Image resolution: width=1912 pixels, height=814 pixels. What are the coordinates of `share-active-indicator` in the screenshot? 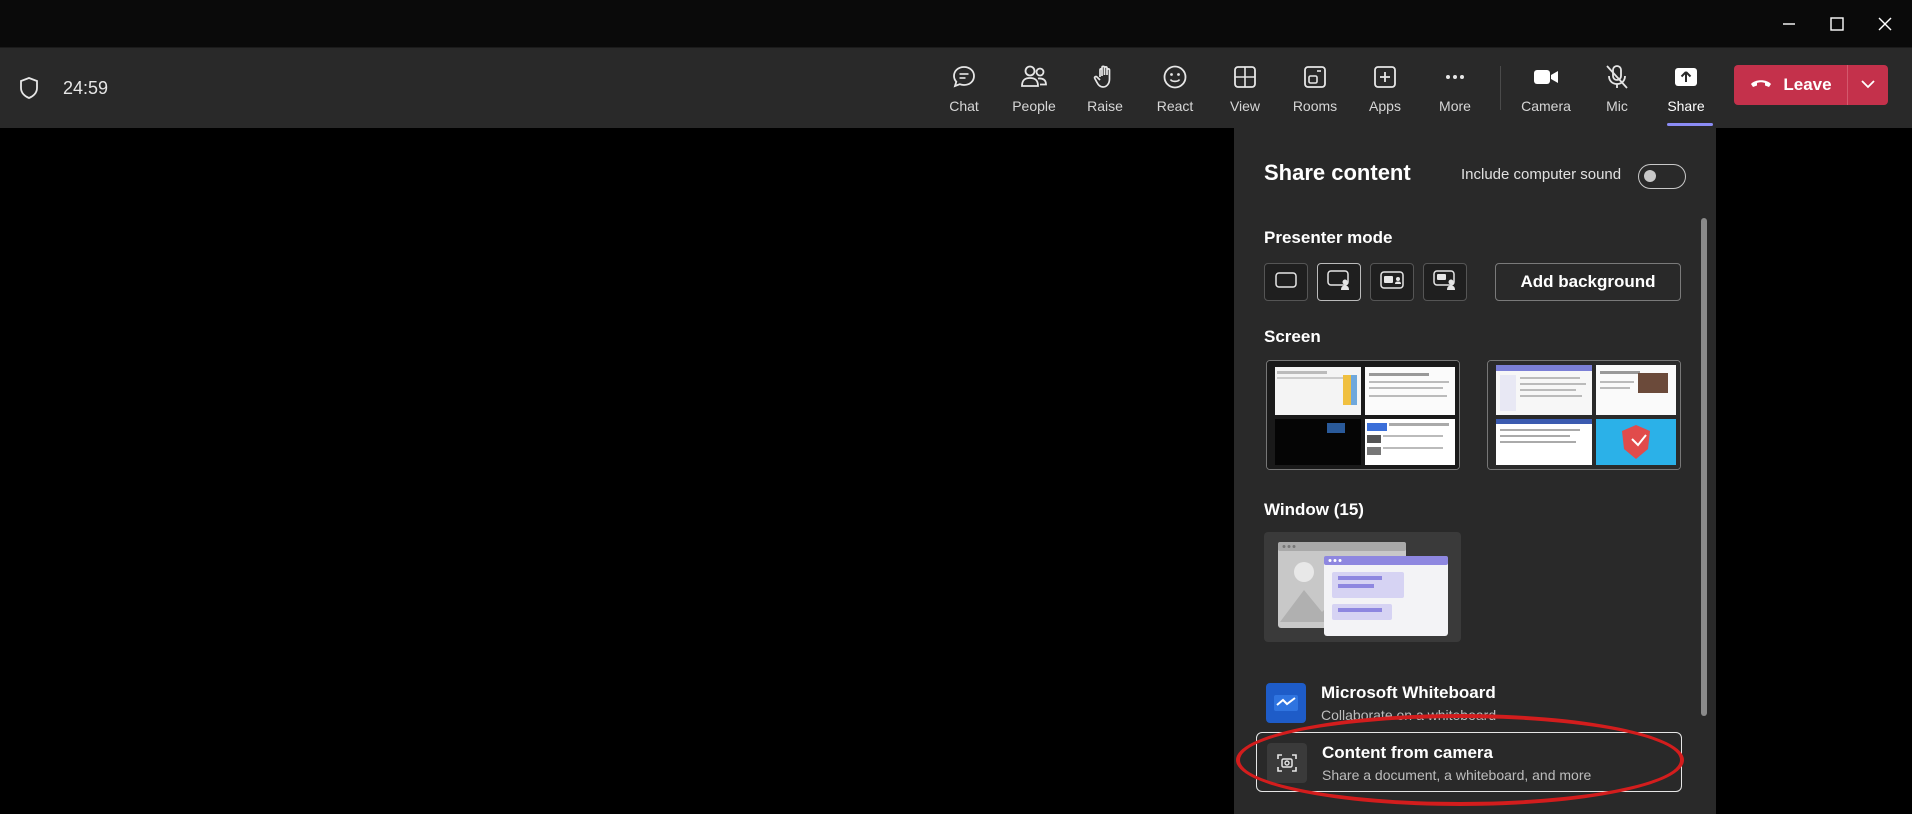 It's located at (1690, 124).